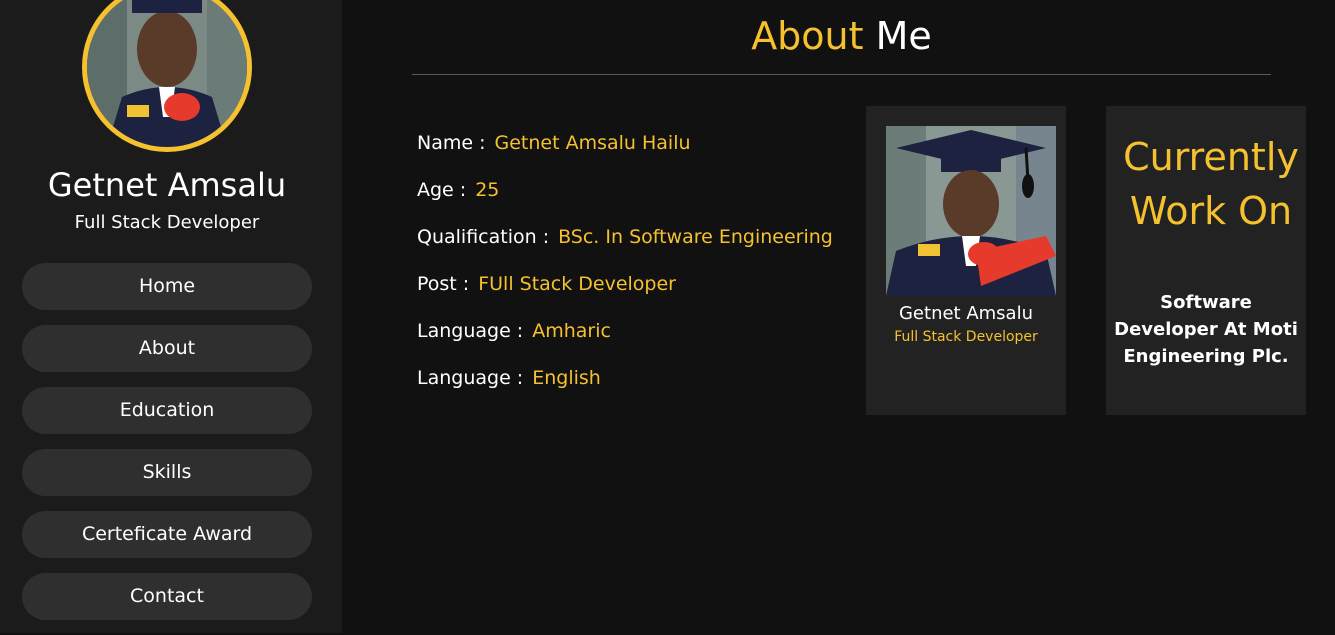  I want to click on info-value: Amharic, so click(571, 331).